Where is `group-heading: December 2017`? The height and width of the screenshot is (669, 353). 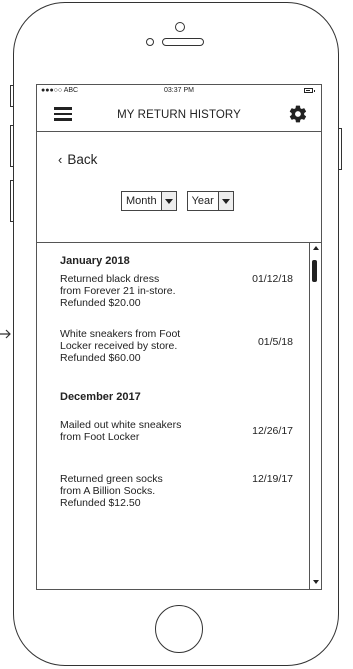 group-heading: December 2017 is located at coordinates (100, 397).